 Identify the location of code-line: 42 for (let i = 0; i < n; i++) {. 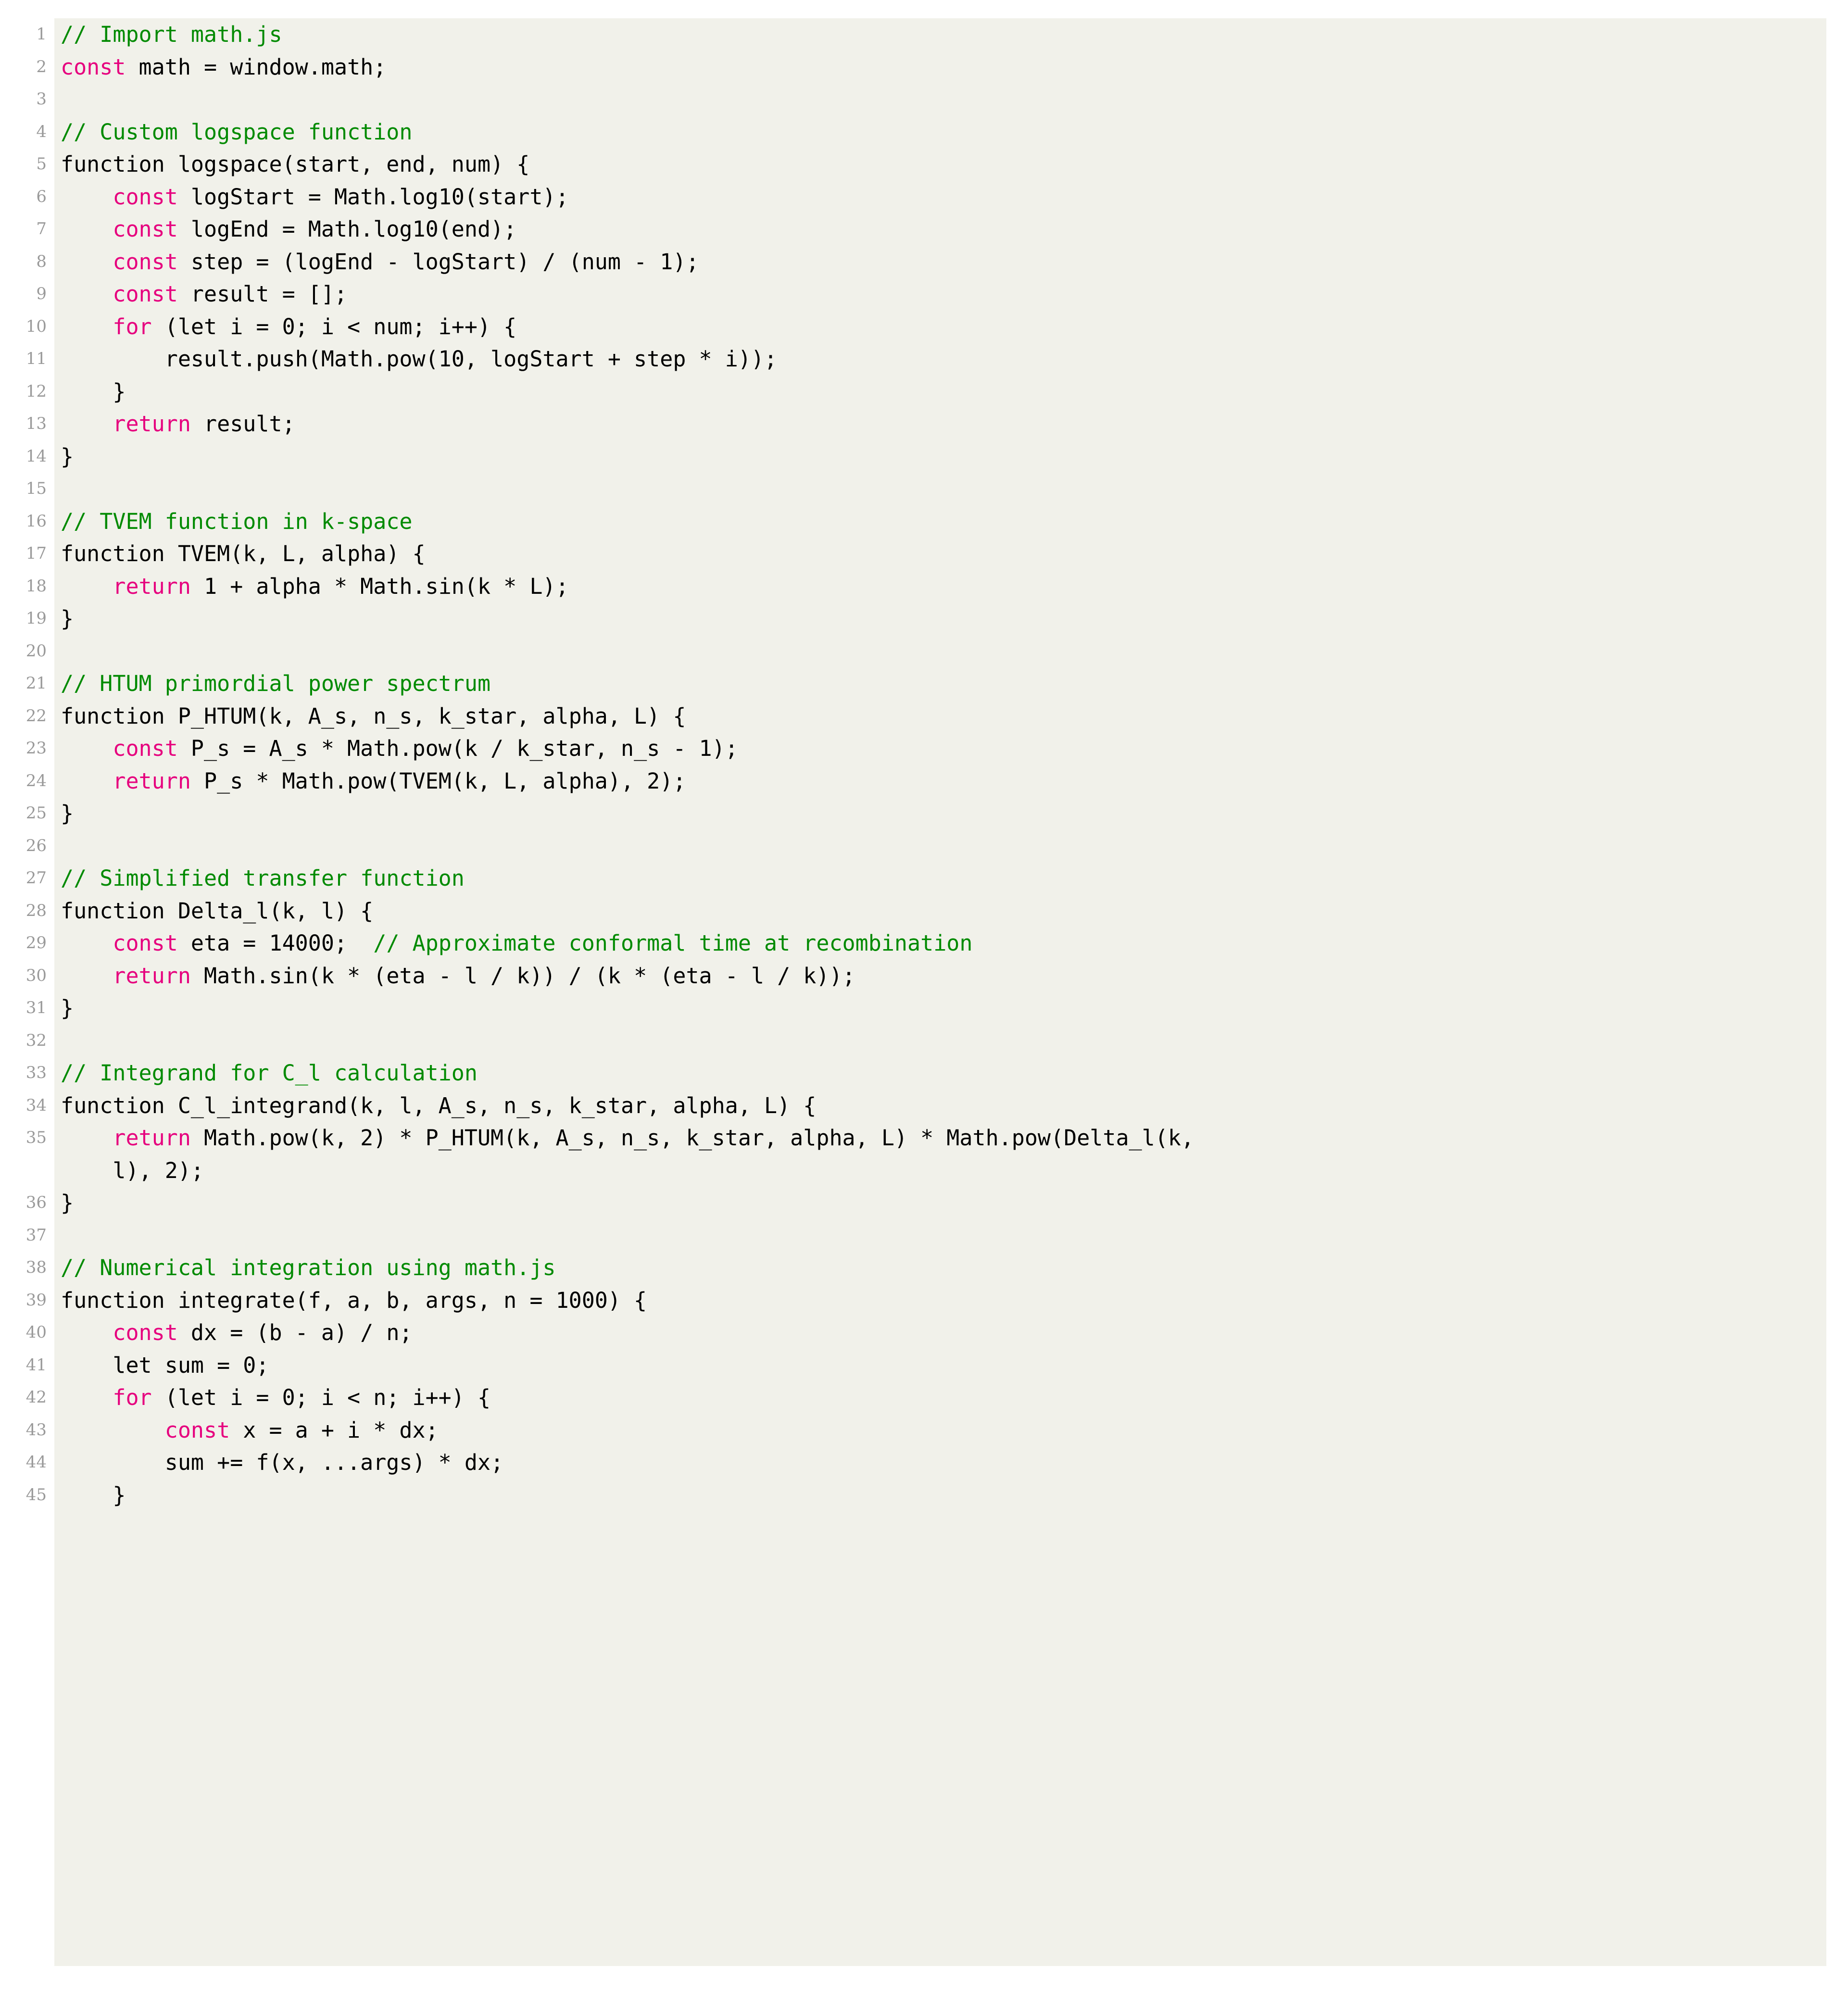
(924, 1397).